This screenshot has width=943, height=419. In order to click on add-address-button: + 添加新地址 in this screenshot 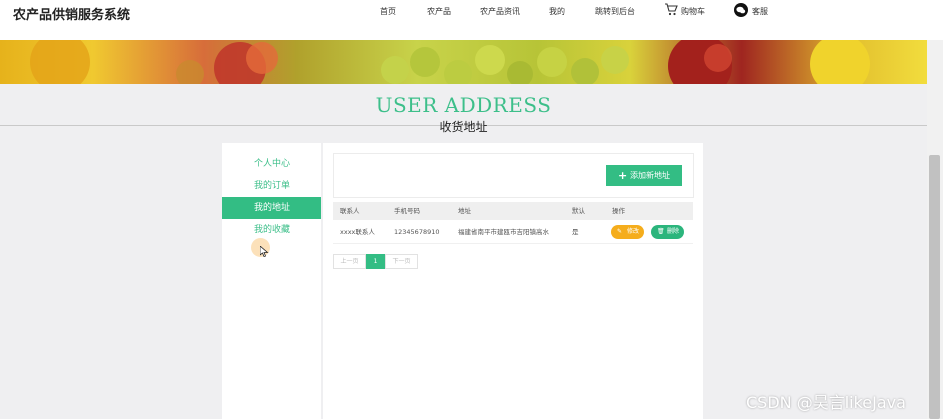, I will do `click(644, 175)`.